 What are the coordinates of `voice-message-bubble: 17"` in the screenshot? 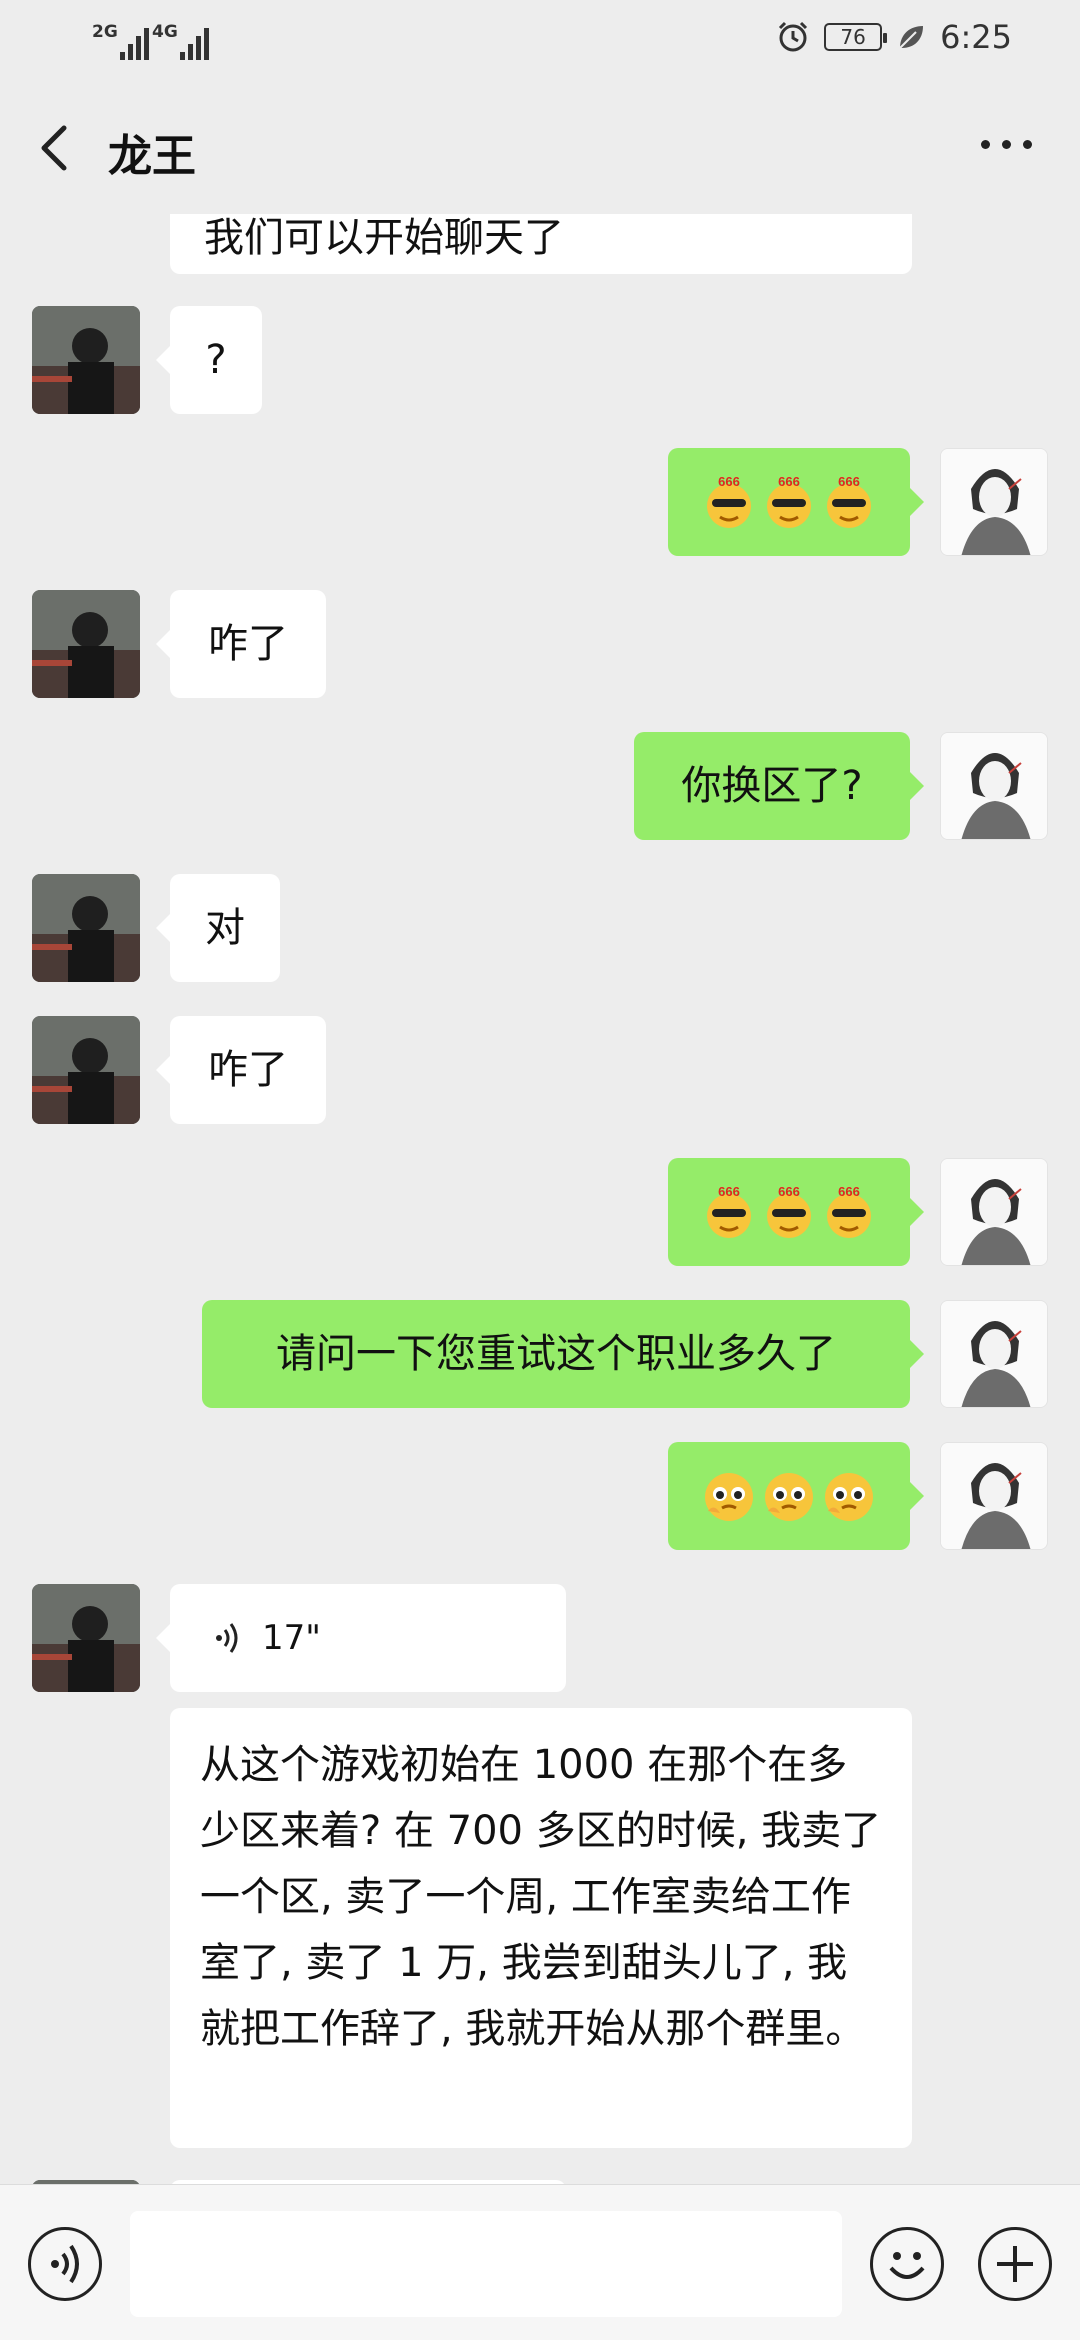 It's located at (361, 1638).